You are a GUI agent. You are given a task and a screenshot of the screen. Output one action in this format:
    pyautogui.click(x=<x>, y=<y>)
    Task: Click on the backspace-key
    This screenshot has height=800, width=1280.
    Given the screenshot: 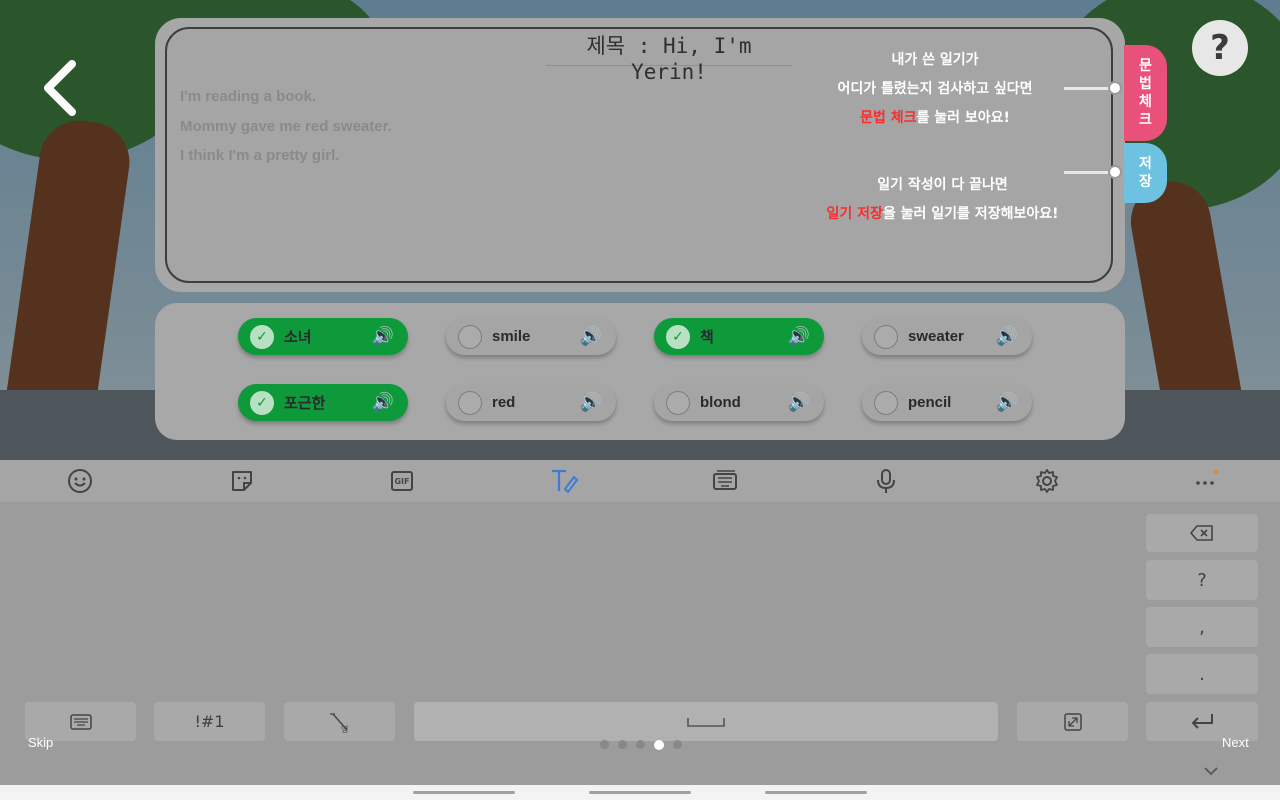 What is the action you would take?
    pyautogui.click(x=1202, y=533)
    